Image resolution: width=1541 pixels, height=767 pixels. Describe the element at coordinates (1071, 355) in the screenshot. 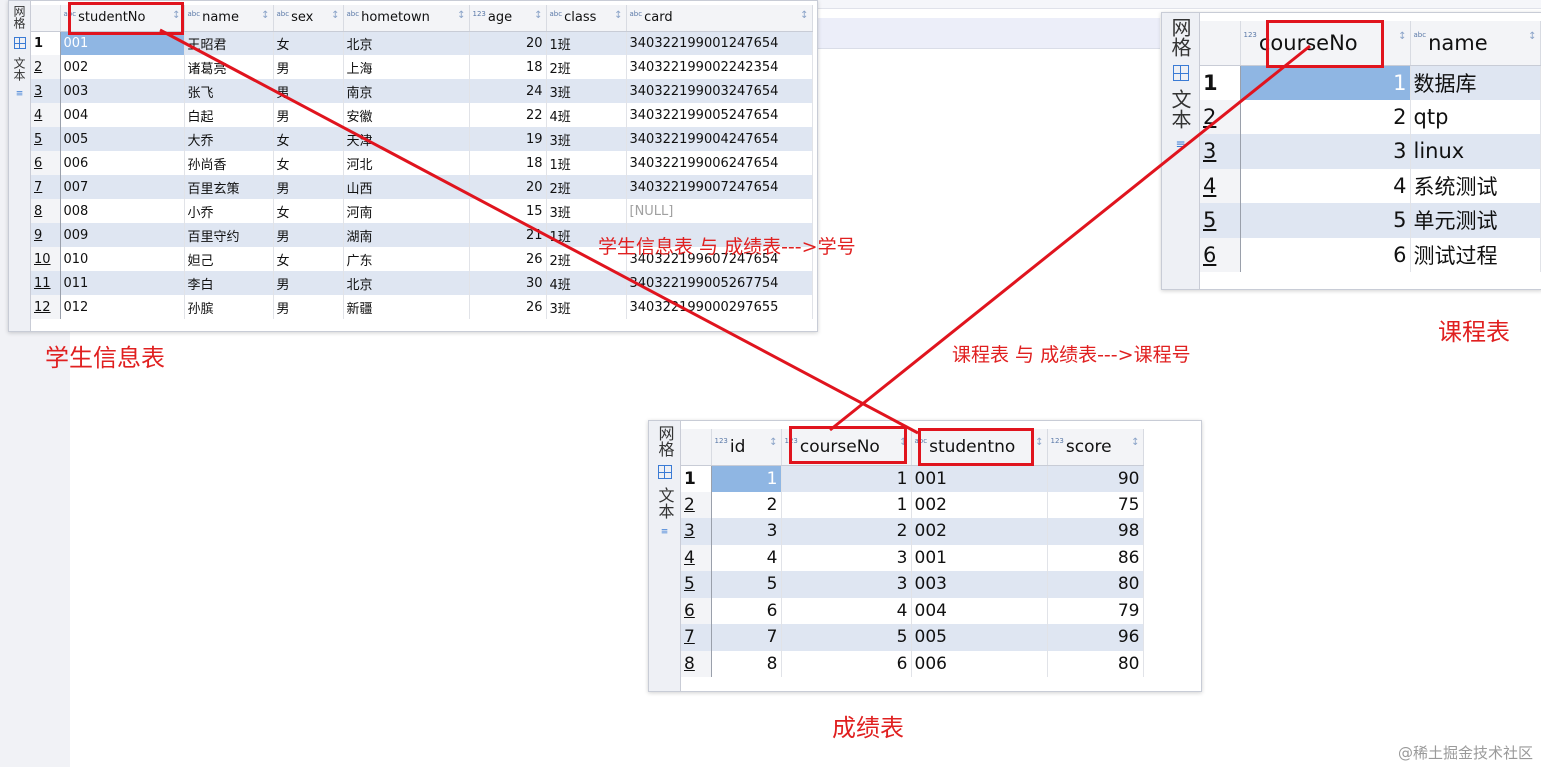

I see `course-relation-annotation: 课程表 与 成绩表--->课程号` at that location.